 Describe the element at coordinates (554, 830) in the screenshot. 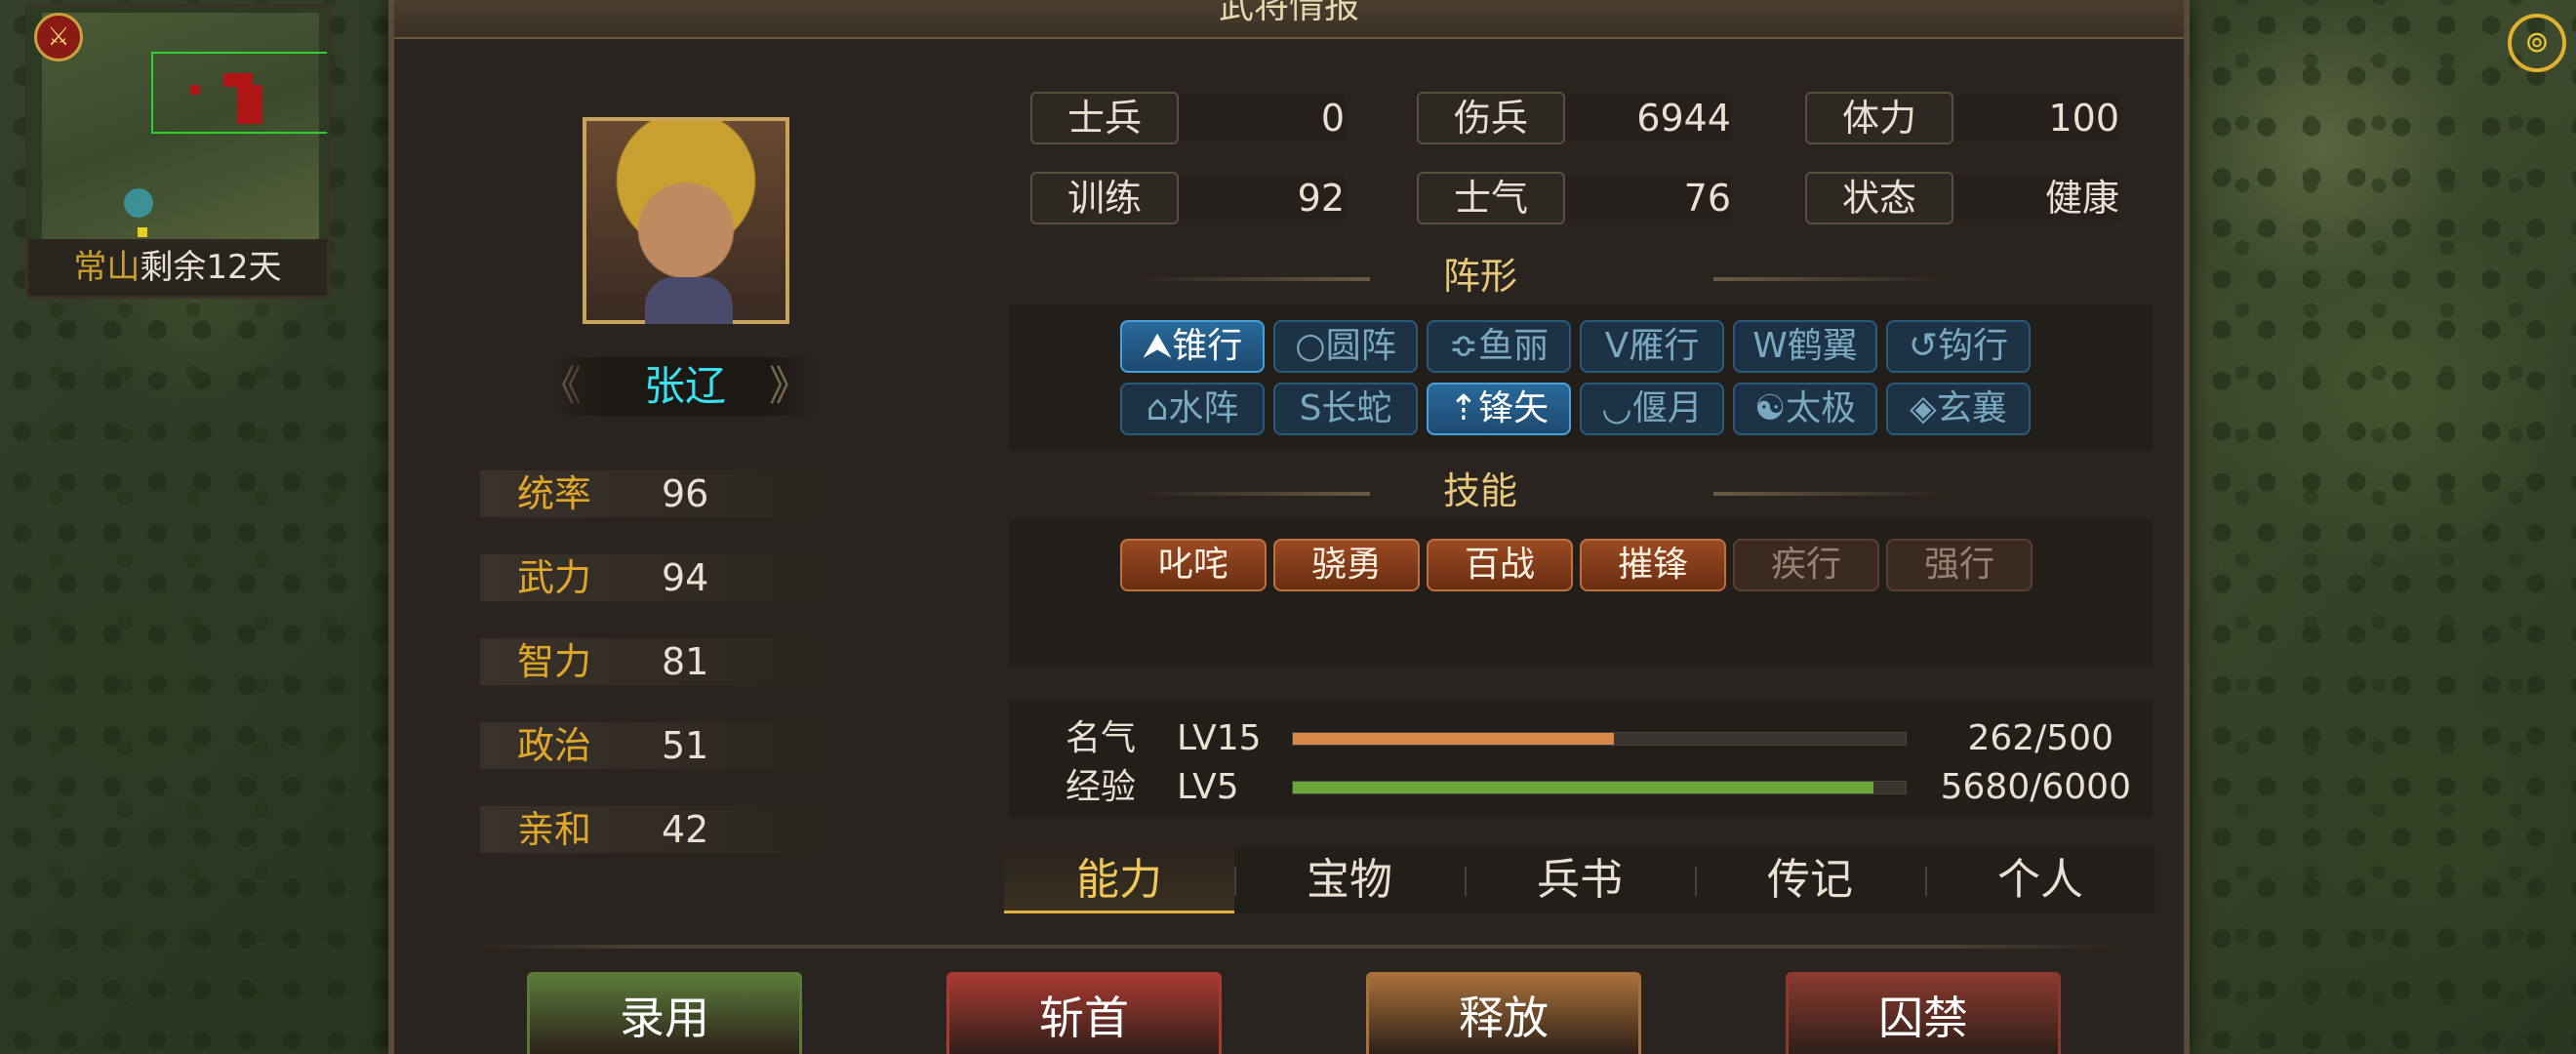

I see `attribute-label: 亲和` at that location.